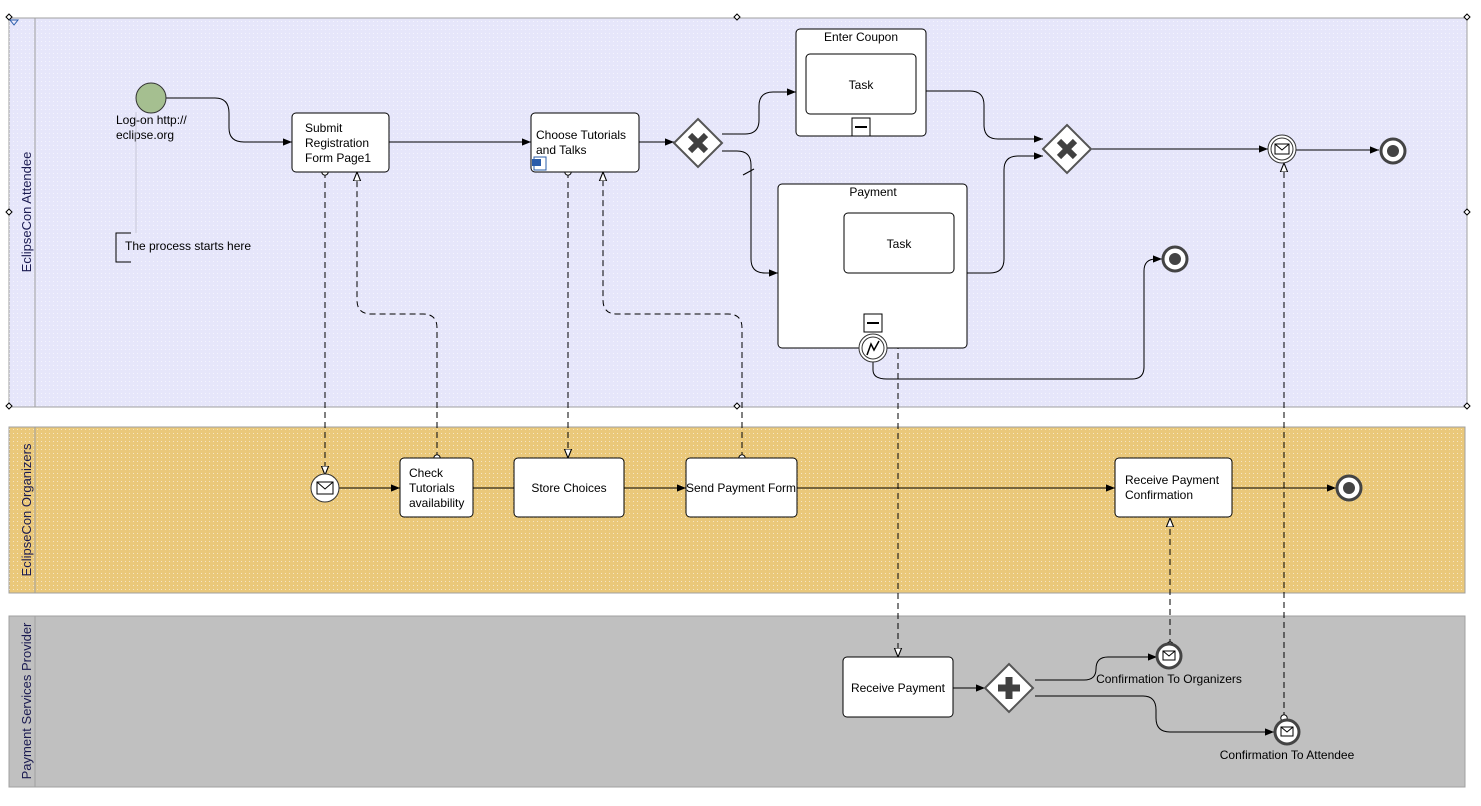 The image size is (1481, 806). Describe the element at coordinates (188, 246) in the screenshot. I see `annotation-text: The process starts here` at that location.